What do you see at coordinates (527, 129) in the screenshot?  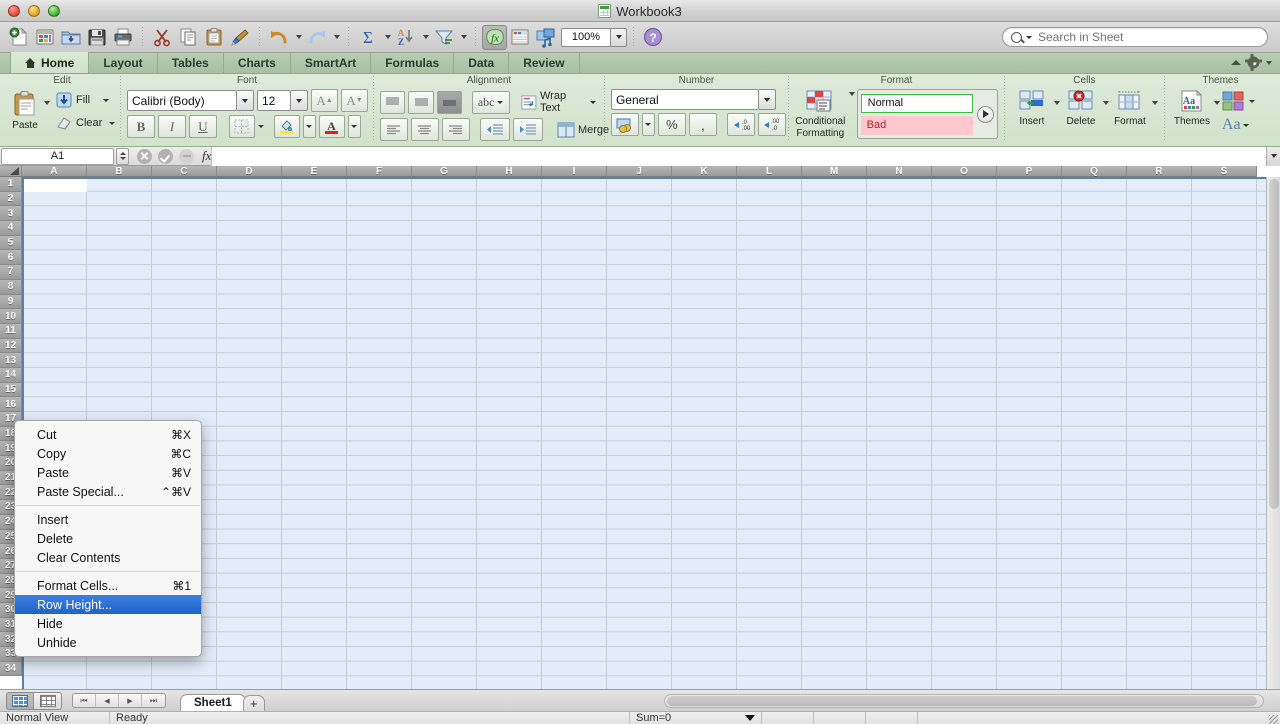 I see `increase-indent-button` at bounding box center [527, 129].